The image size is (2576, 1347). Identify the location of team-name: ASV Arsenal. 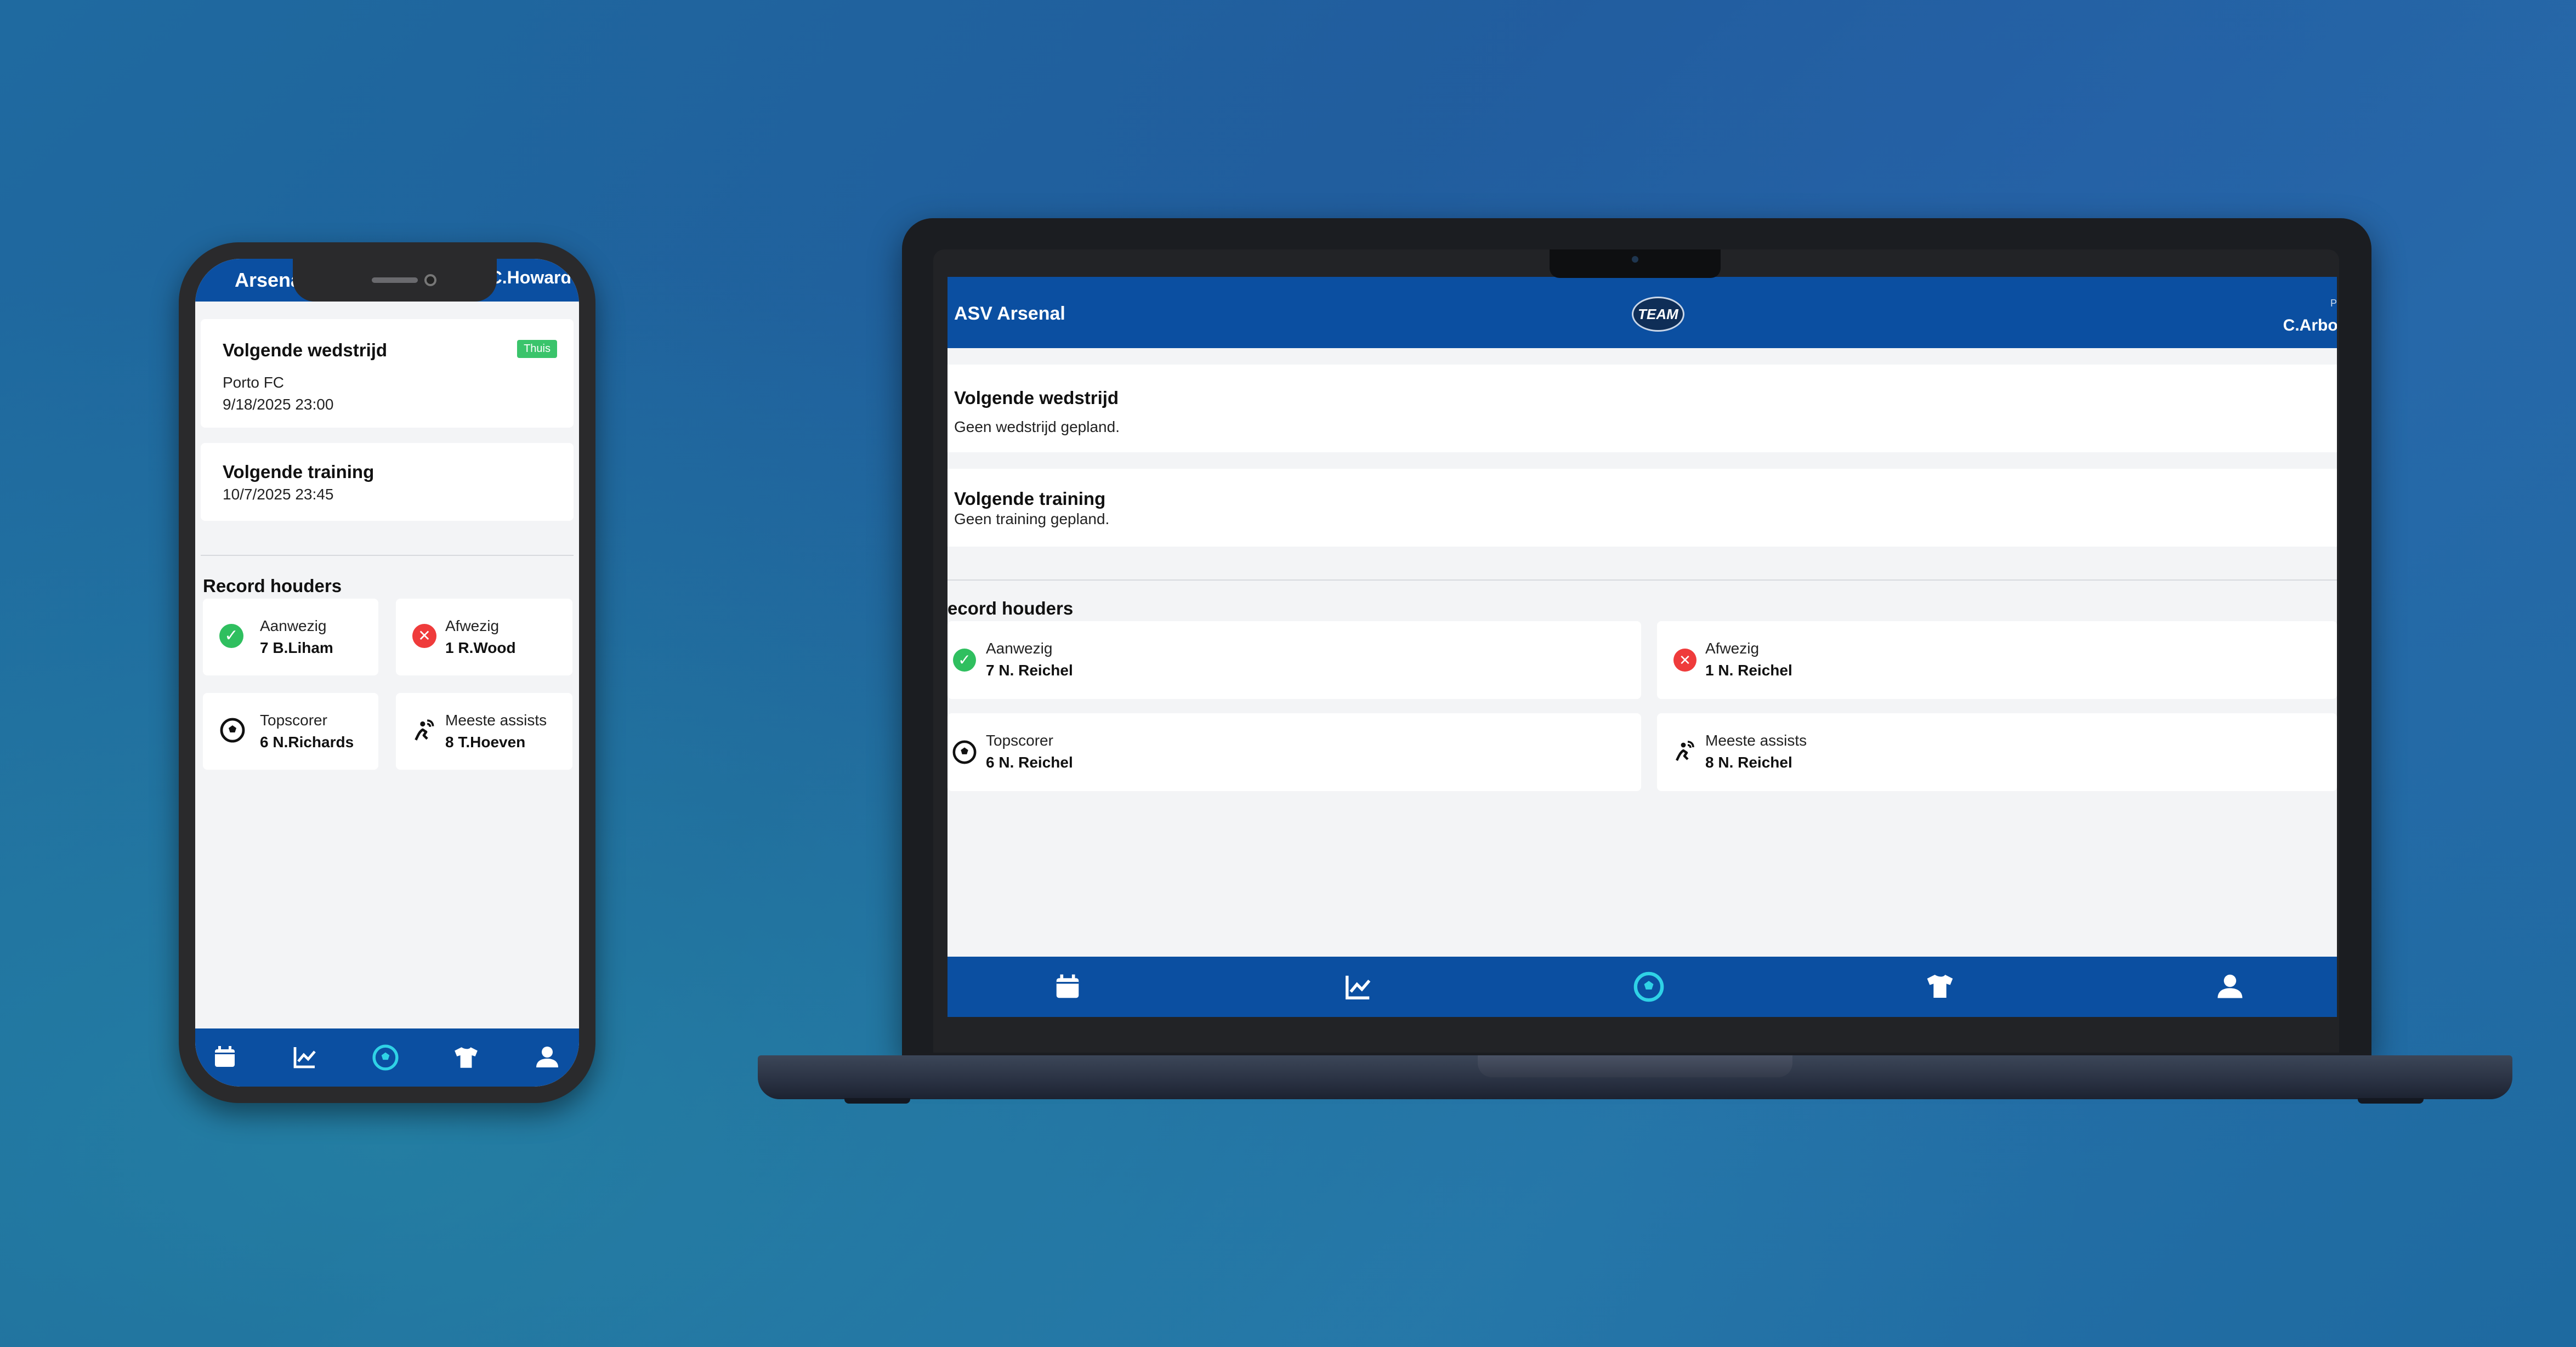
(1009, 313).